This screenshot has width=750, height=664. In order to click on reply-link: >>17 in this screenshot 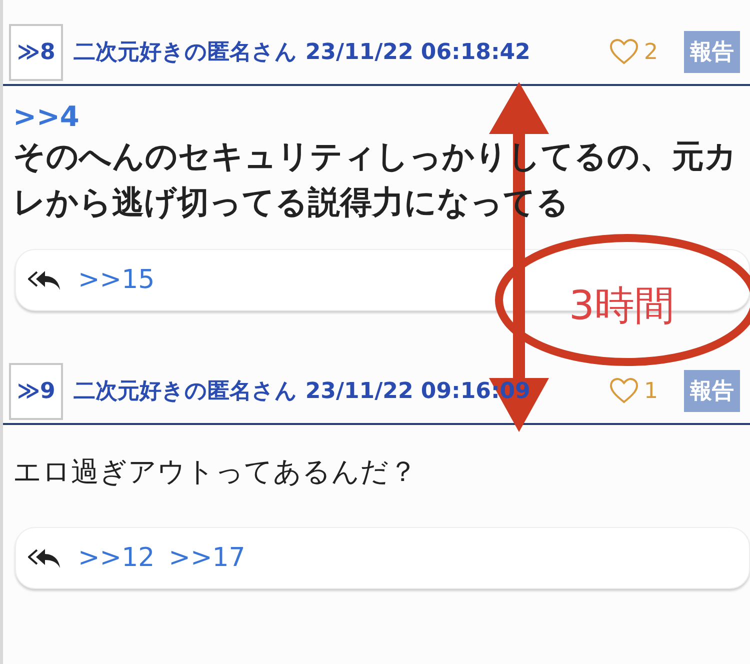, I will do `click(207, 558)`.